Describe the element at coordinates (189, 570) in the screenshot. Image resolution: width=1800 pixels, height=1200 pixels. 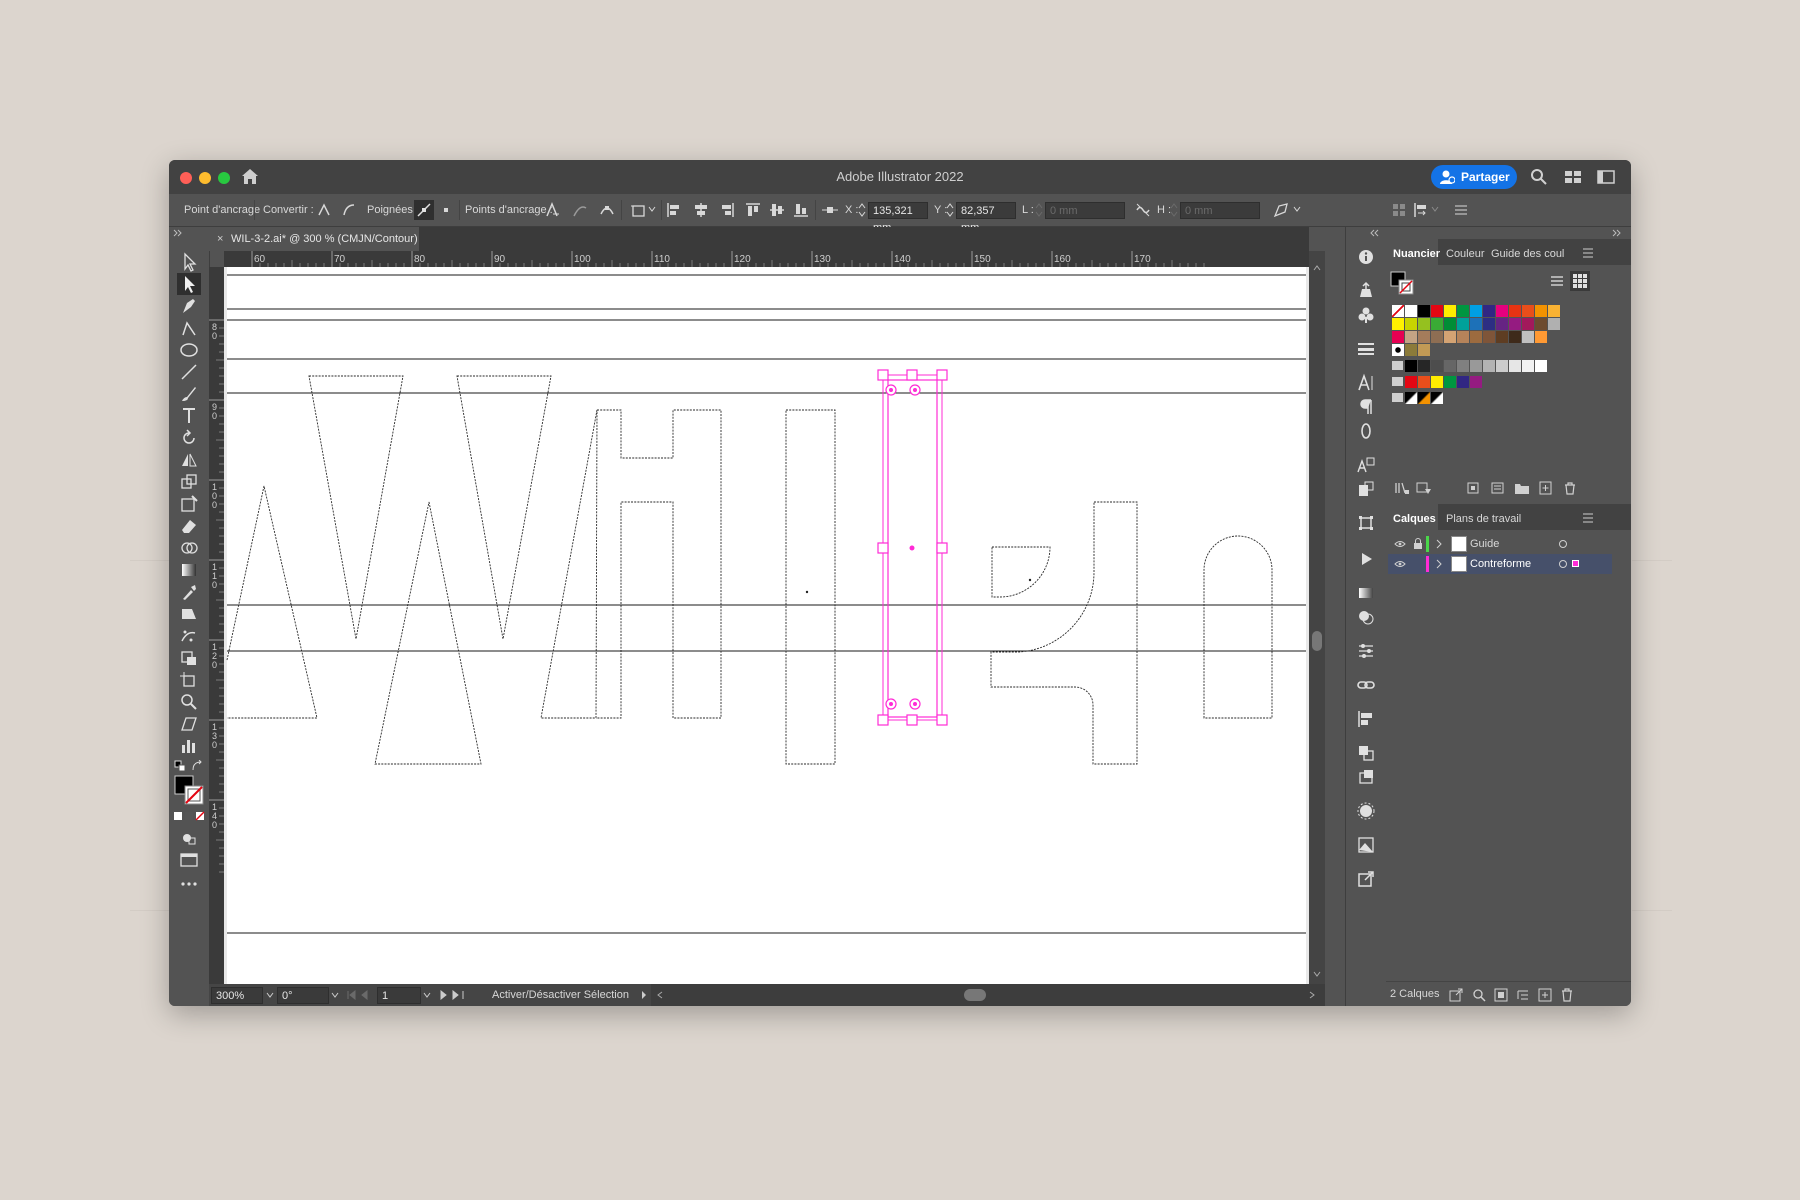
I see `gradient-tool-icon` at that location.